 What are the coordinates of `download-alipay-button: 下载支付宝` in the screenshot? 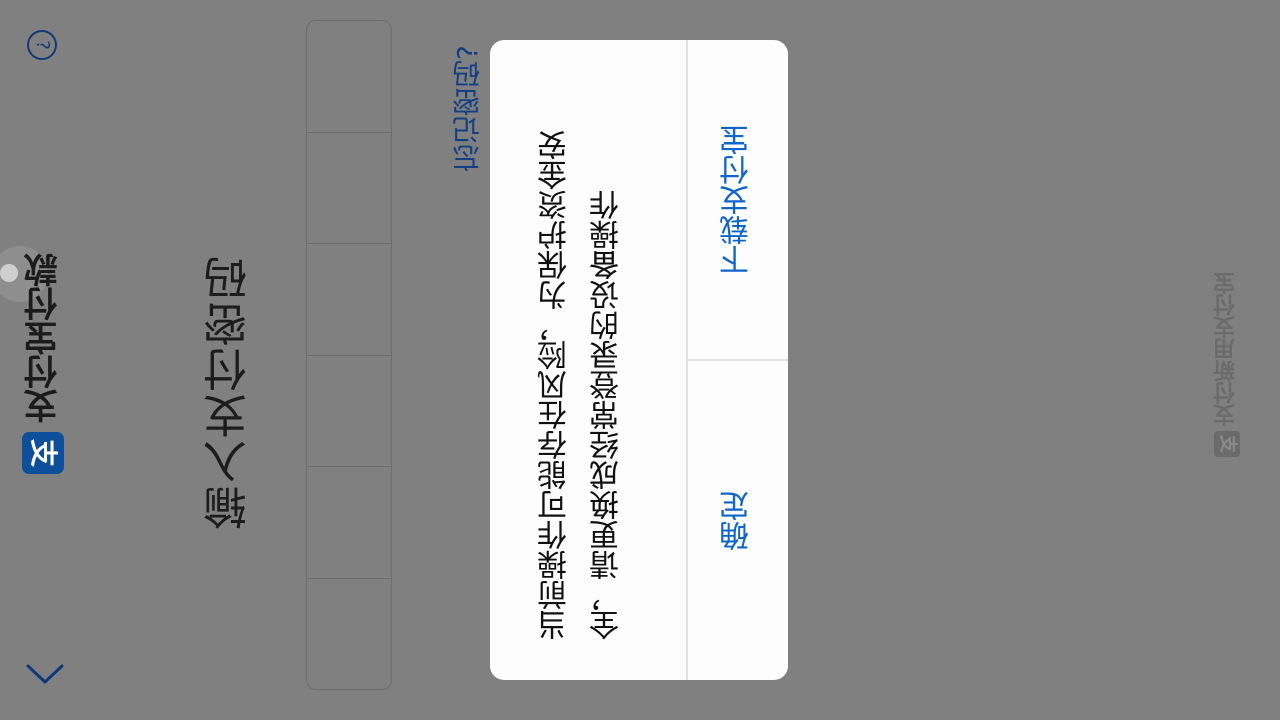 It's located at (738, 199).